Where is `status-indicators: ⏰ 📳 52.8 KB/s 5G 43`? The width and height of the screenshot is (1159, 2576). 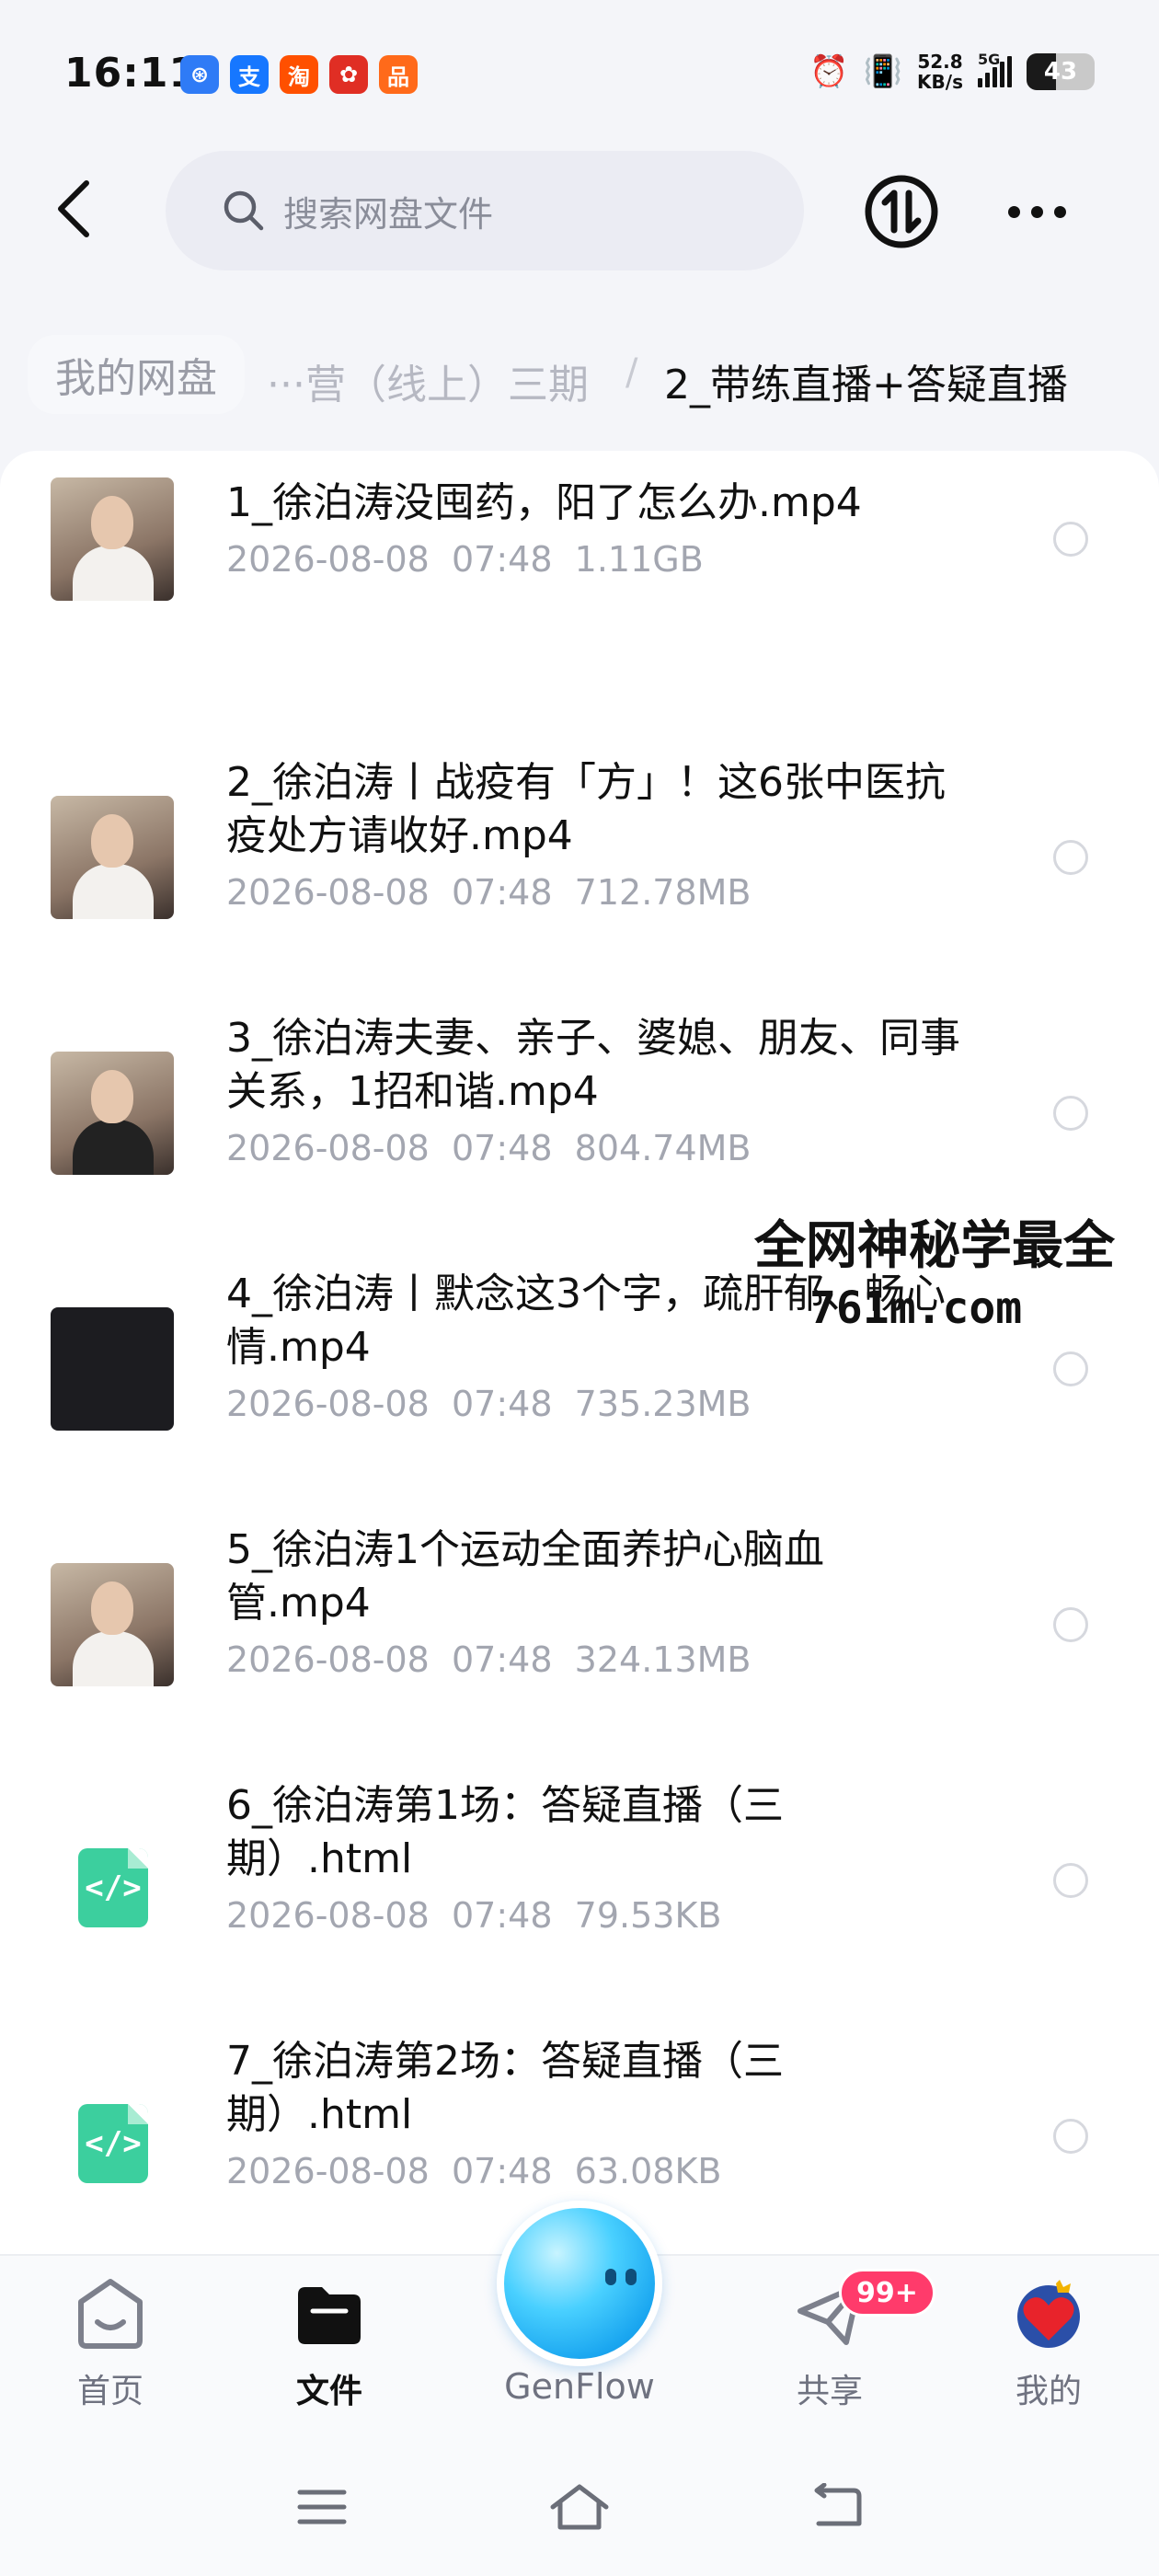 status-indicators: ⏰ 📳 52.8 KB/s 5G 43 is located at coordinates (952, 71).